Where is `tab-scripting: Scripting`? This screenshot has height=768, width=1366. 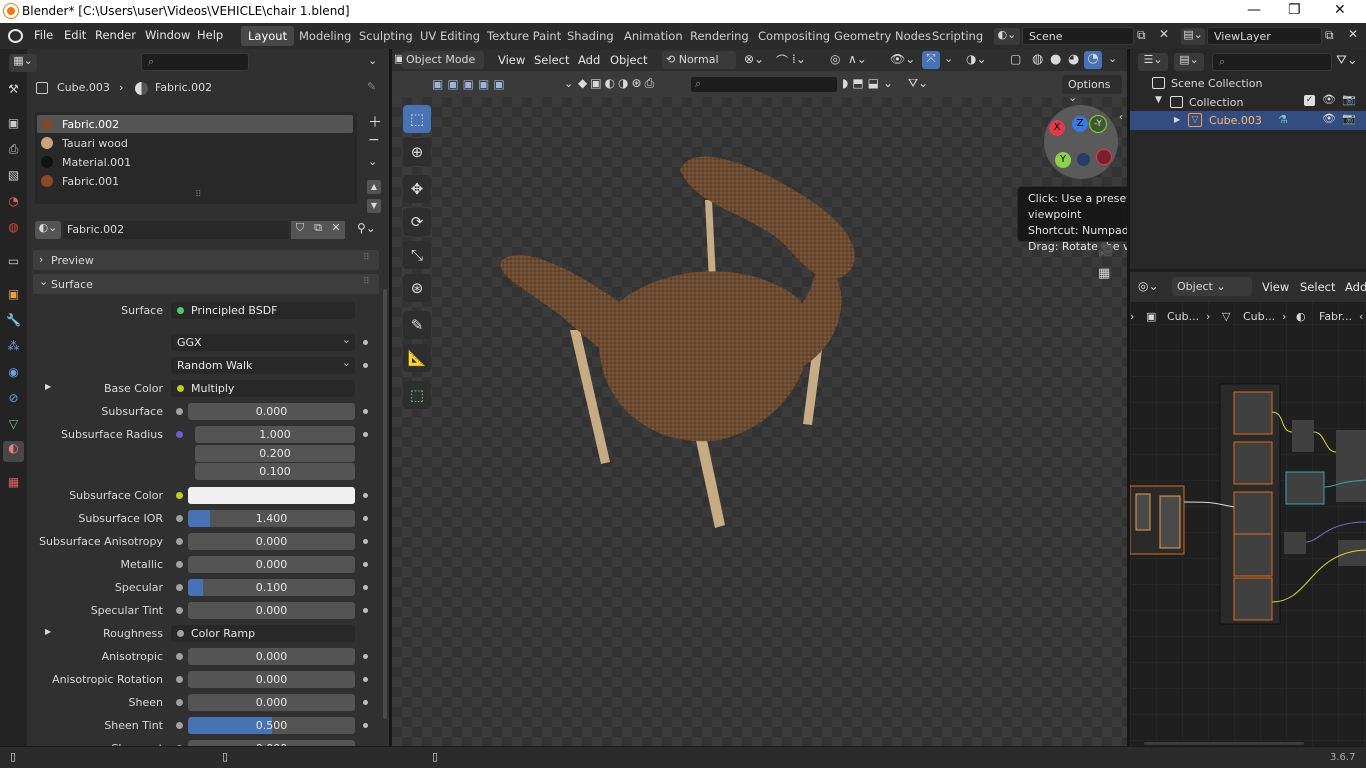 tab-scripting: Scripting is located at coordinates (957, 36).